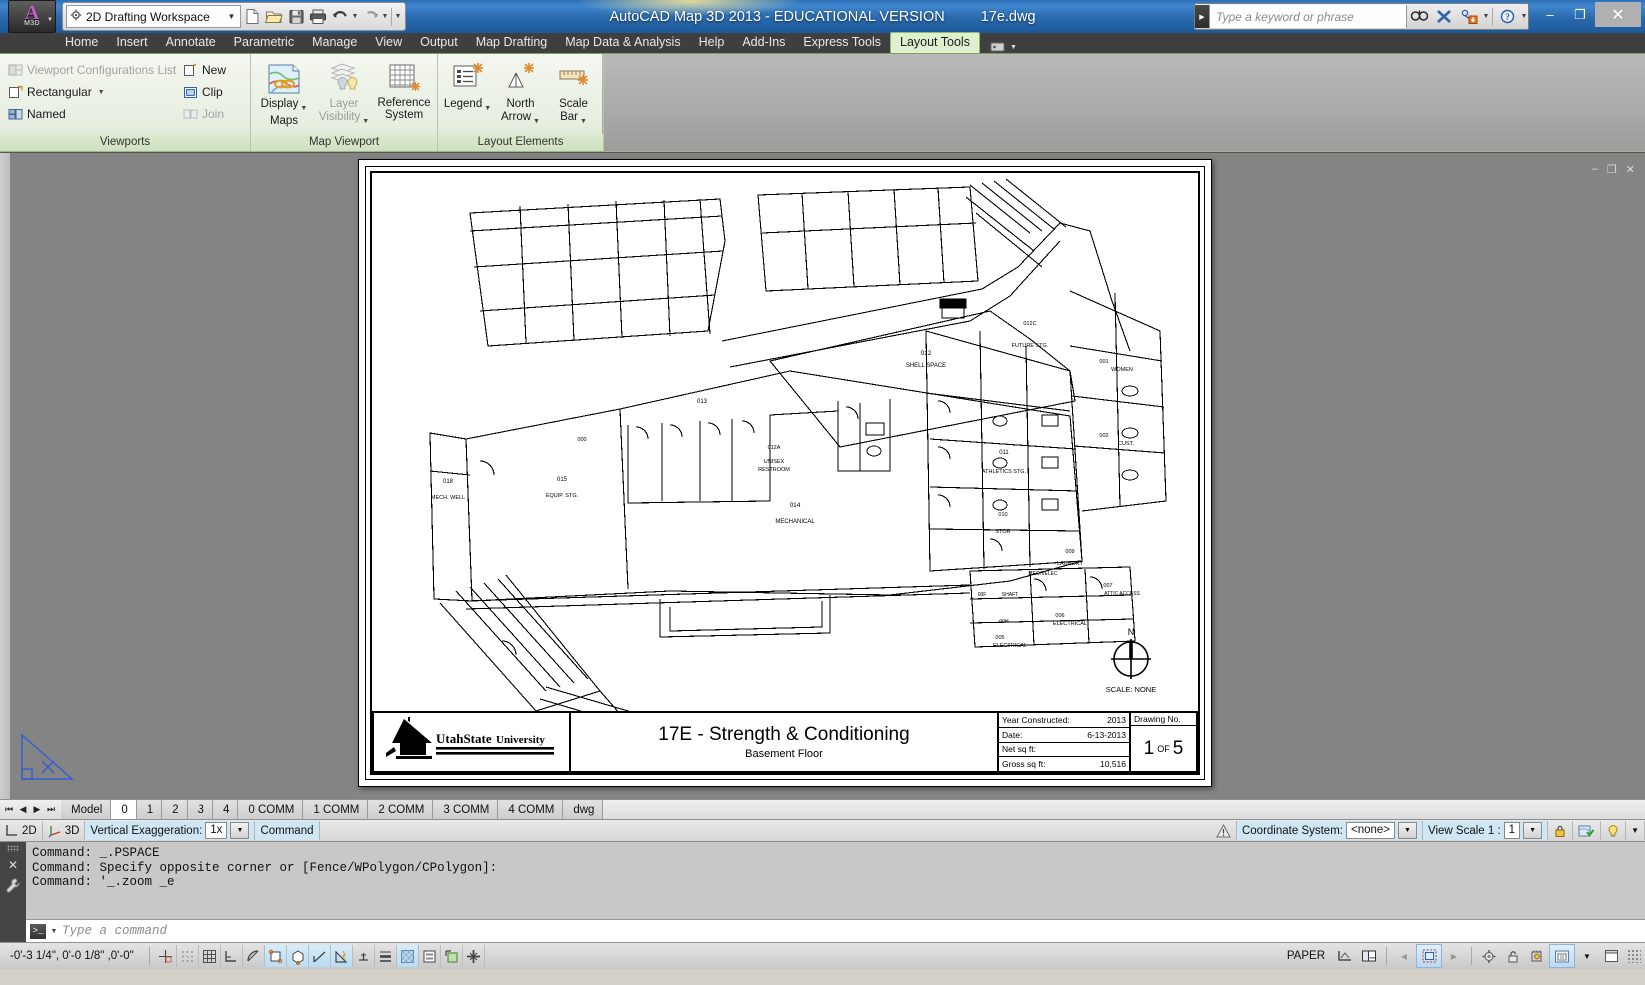 The width and height of the screenshot is (1645, 985). Describe the element at coordinates (225, 809) in the screenshot. I see `tab-layout-4: 4` at that location.